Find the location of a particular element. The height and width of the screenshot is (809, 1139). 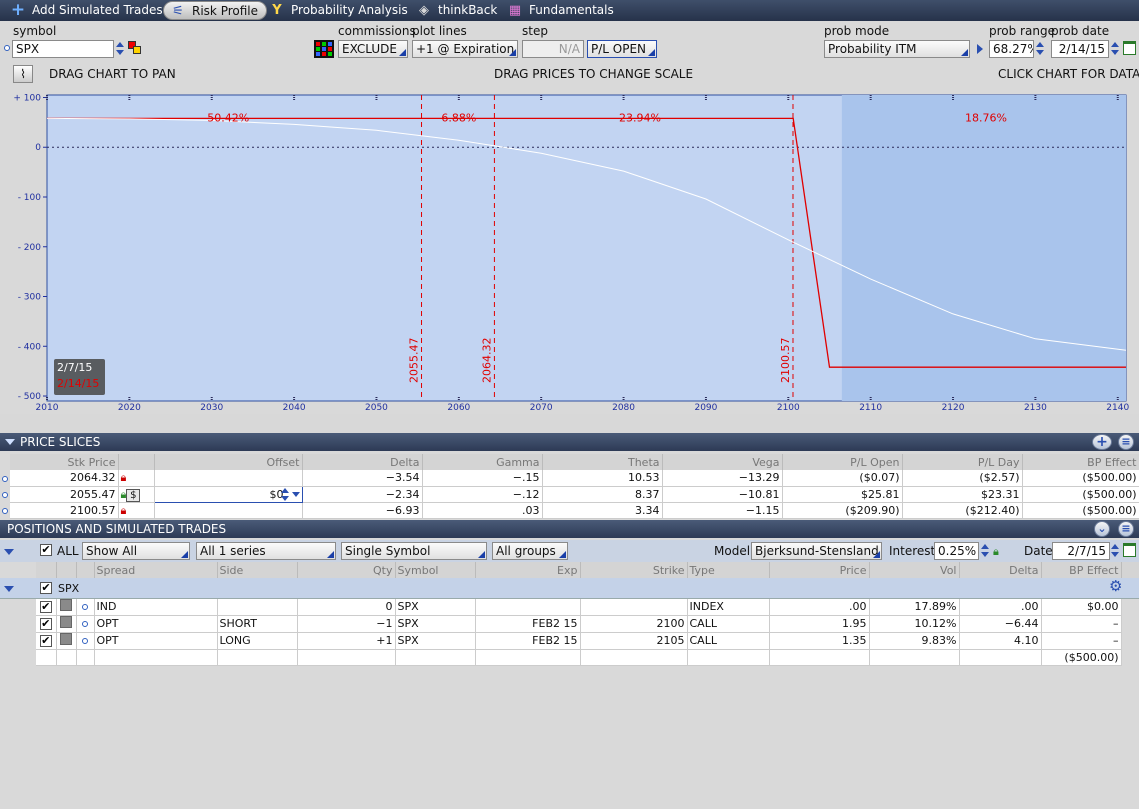

collapse-all-icon: ⌄ is located at coordinates (1102, 529).